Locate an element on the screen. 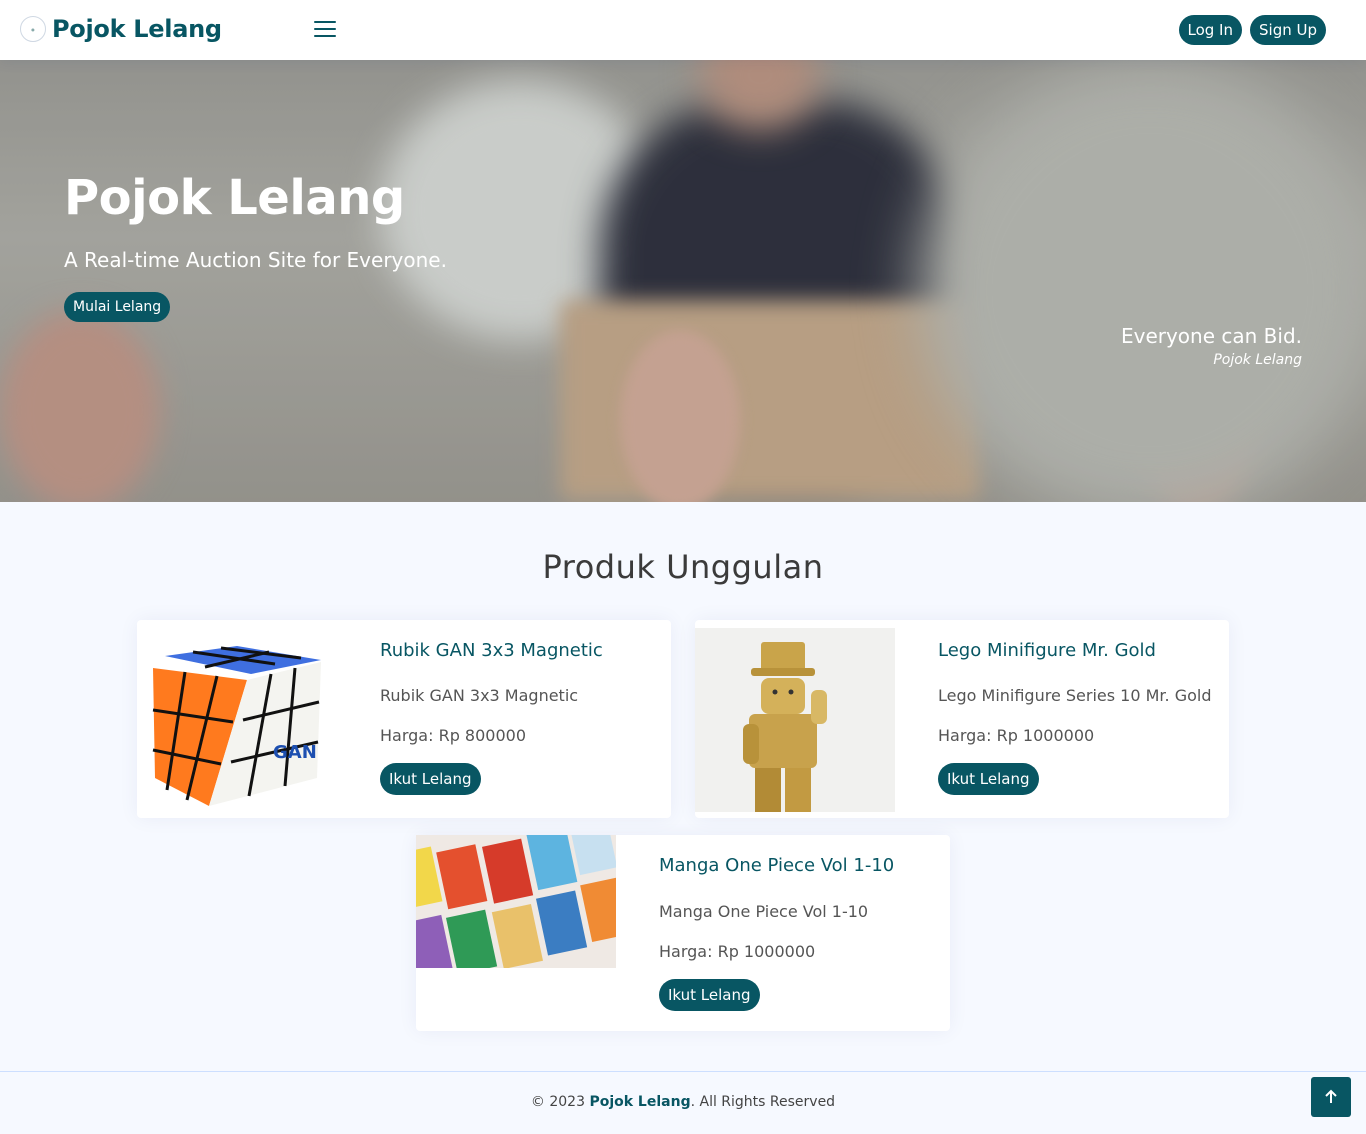  site-footer: © 2023 Pojok Lelang. All Rights Reserved is located at coordinates (683, 1102).